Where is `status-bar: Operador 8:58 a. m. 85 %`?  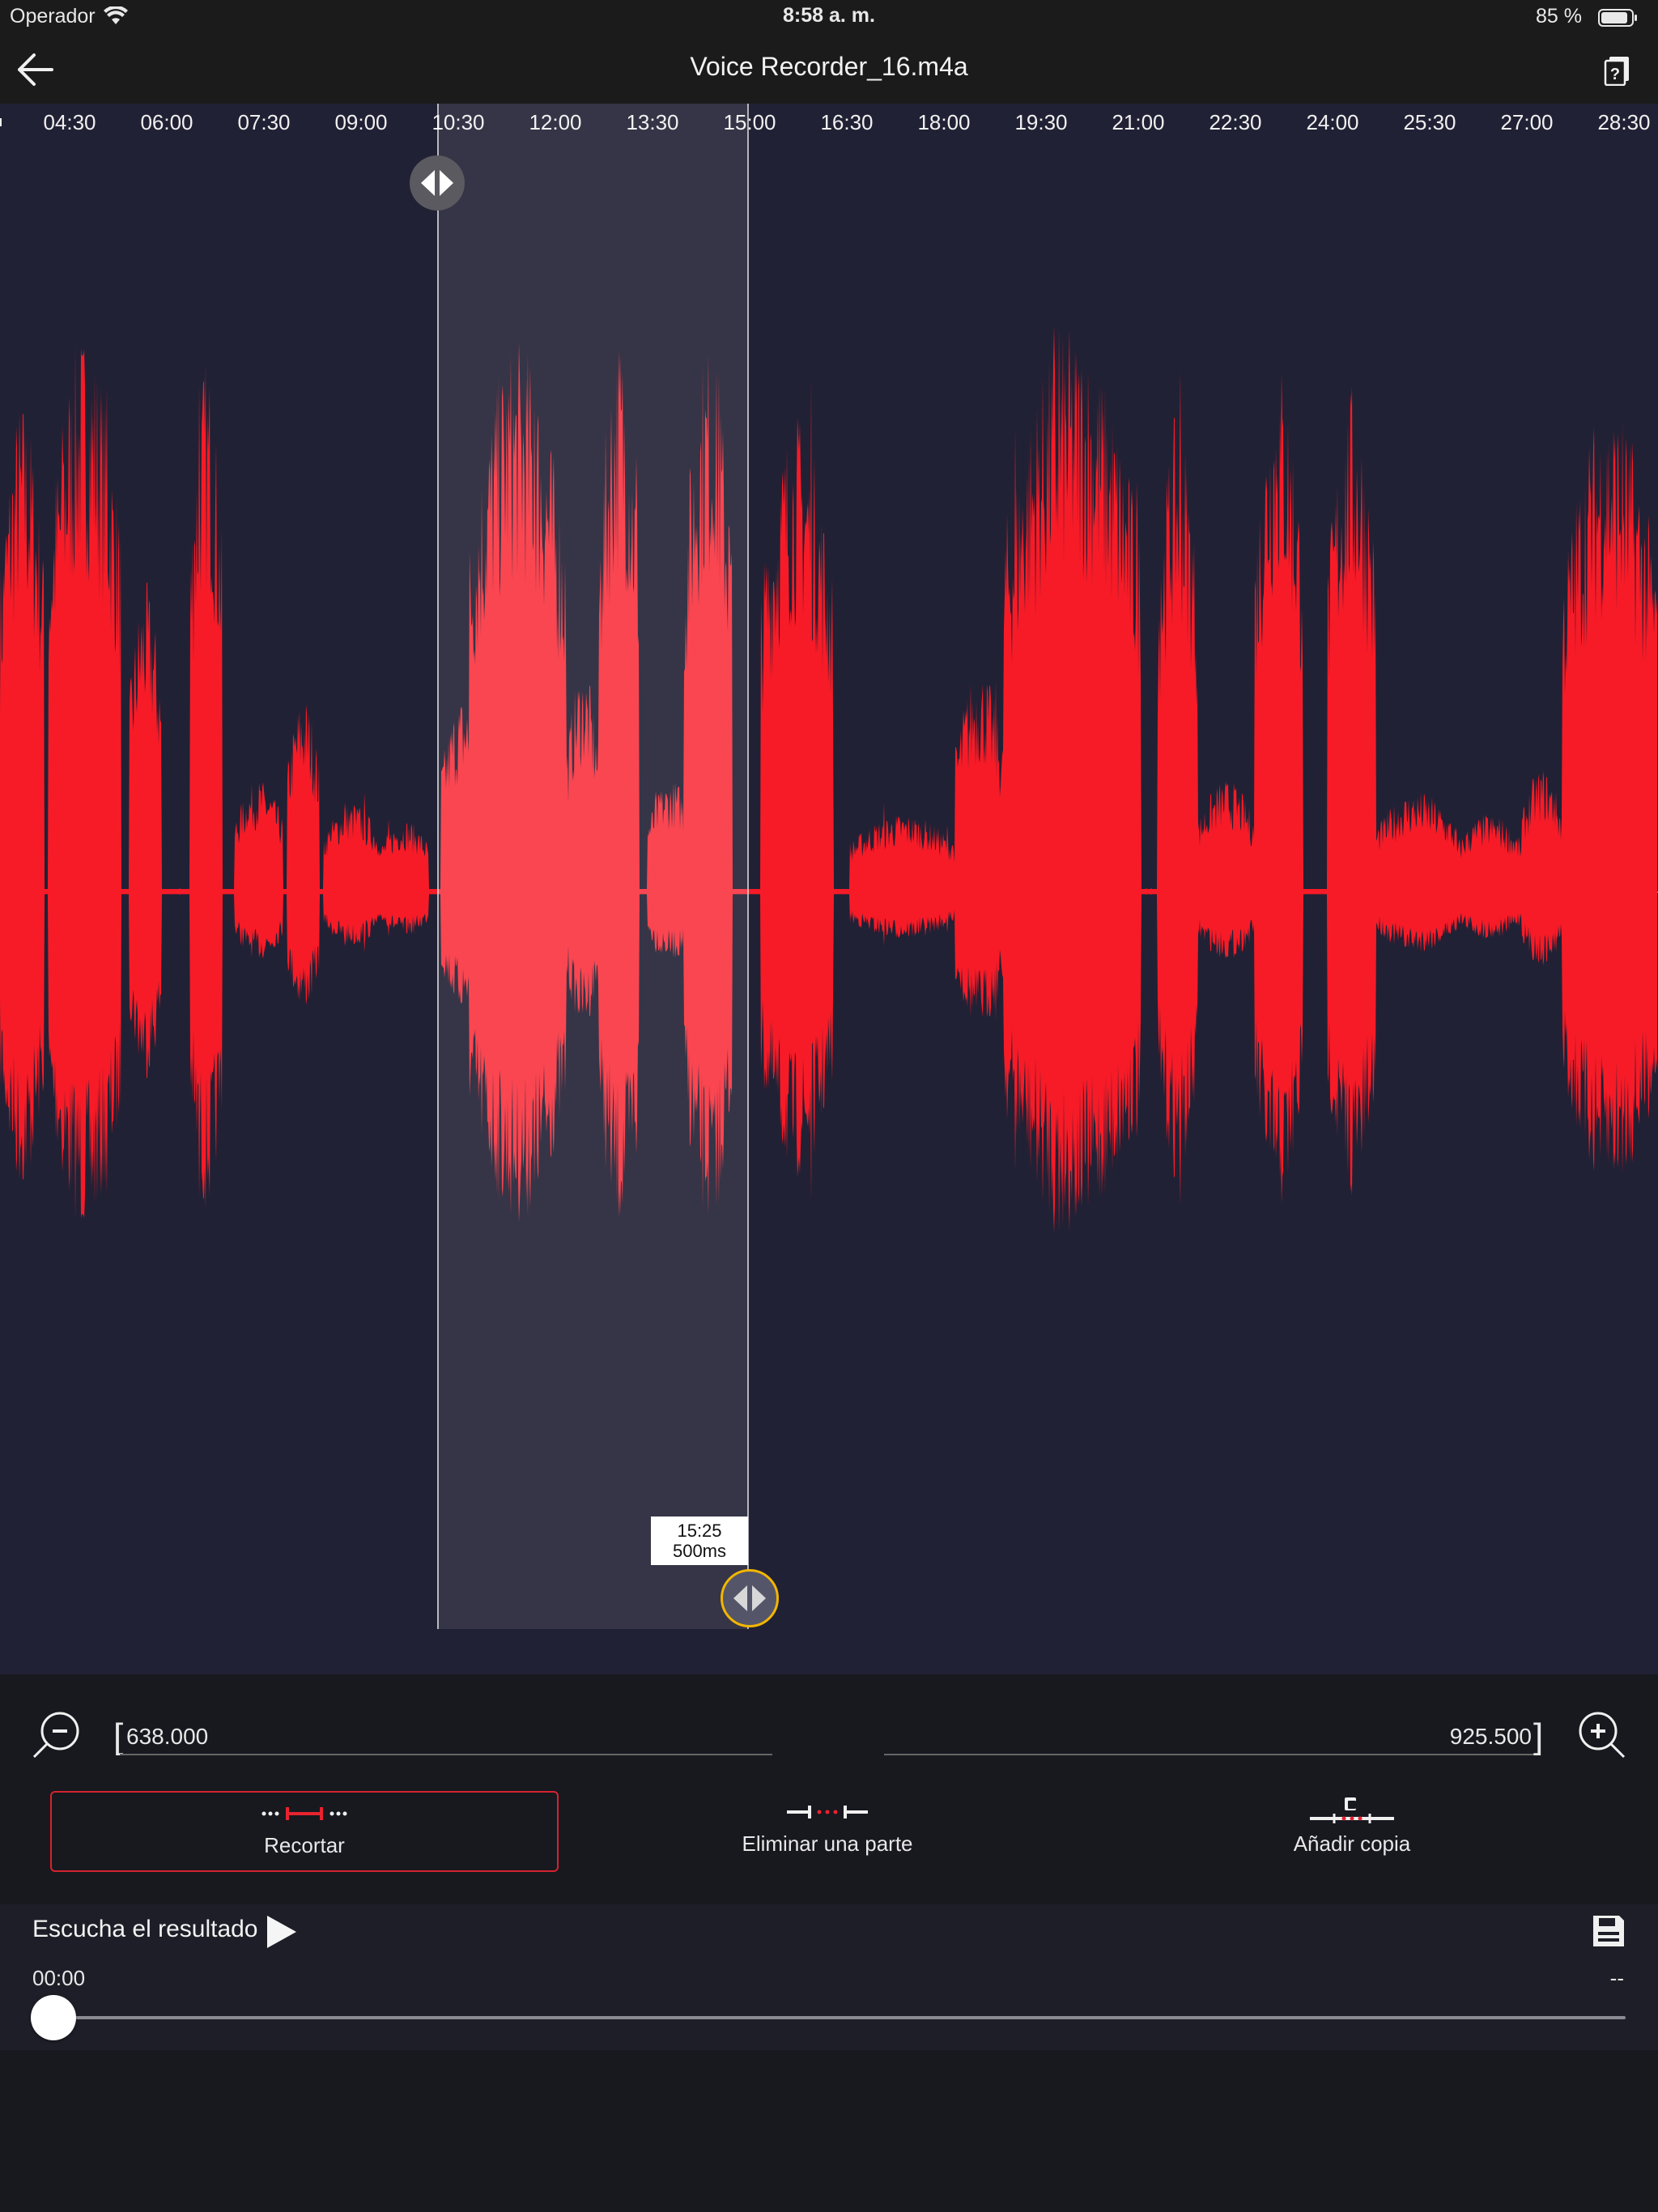
status-bar: Operador 8:58 a. m. 85 % is located at coordinates (829, 17).